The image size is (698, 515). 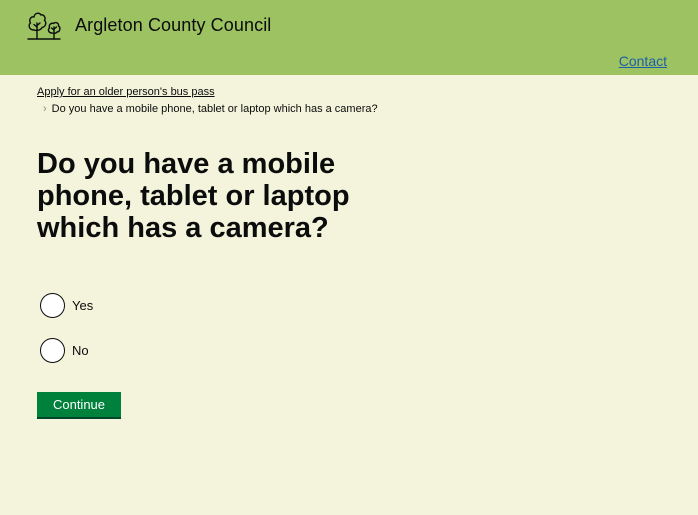 What do you see at coordinates (45, 109) in the screenshot?
I see `chevron-right-icon: ›` at bounding box center [45, 109].